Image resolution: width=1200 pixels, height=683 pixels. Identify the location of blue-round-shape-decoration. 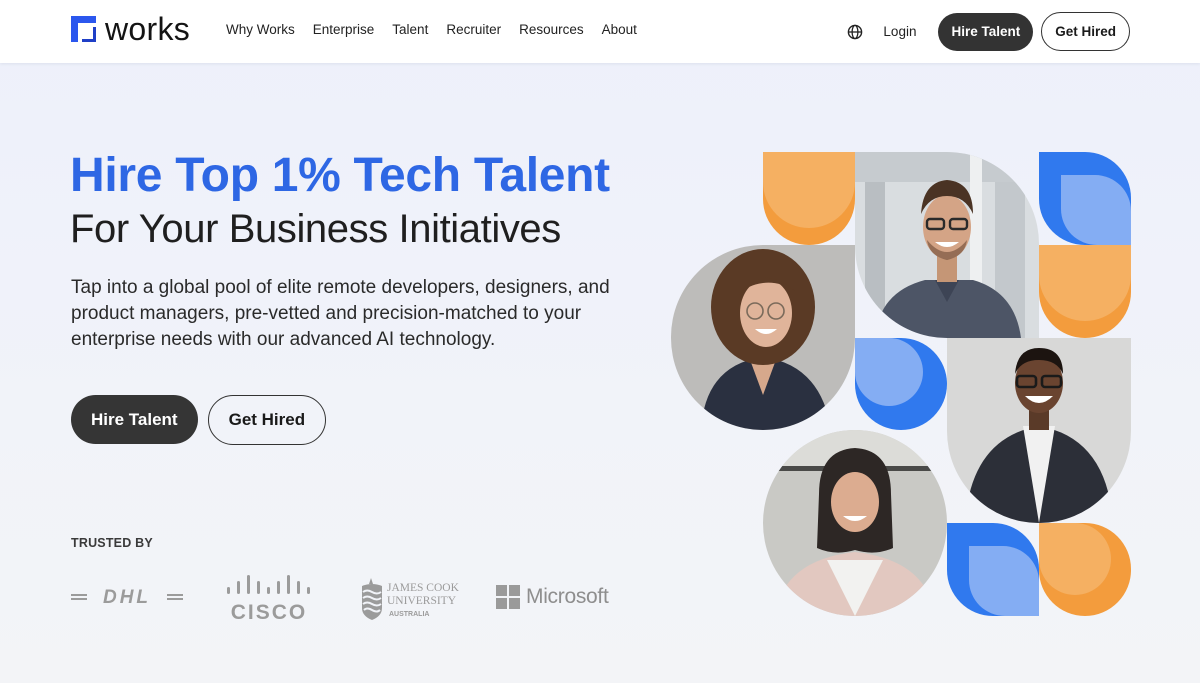
(901, 384).